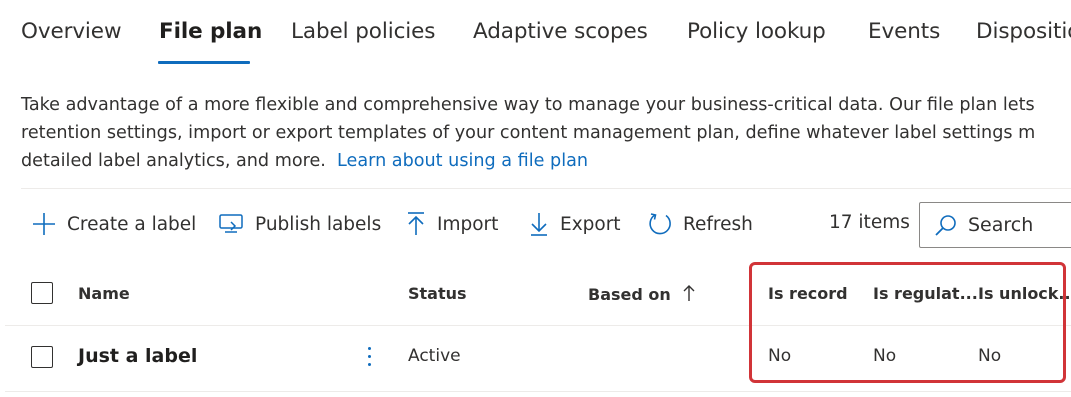  Describe the element at coordinates (660, 224) in the screenshot. I see `refresh-icon` at that location.